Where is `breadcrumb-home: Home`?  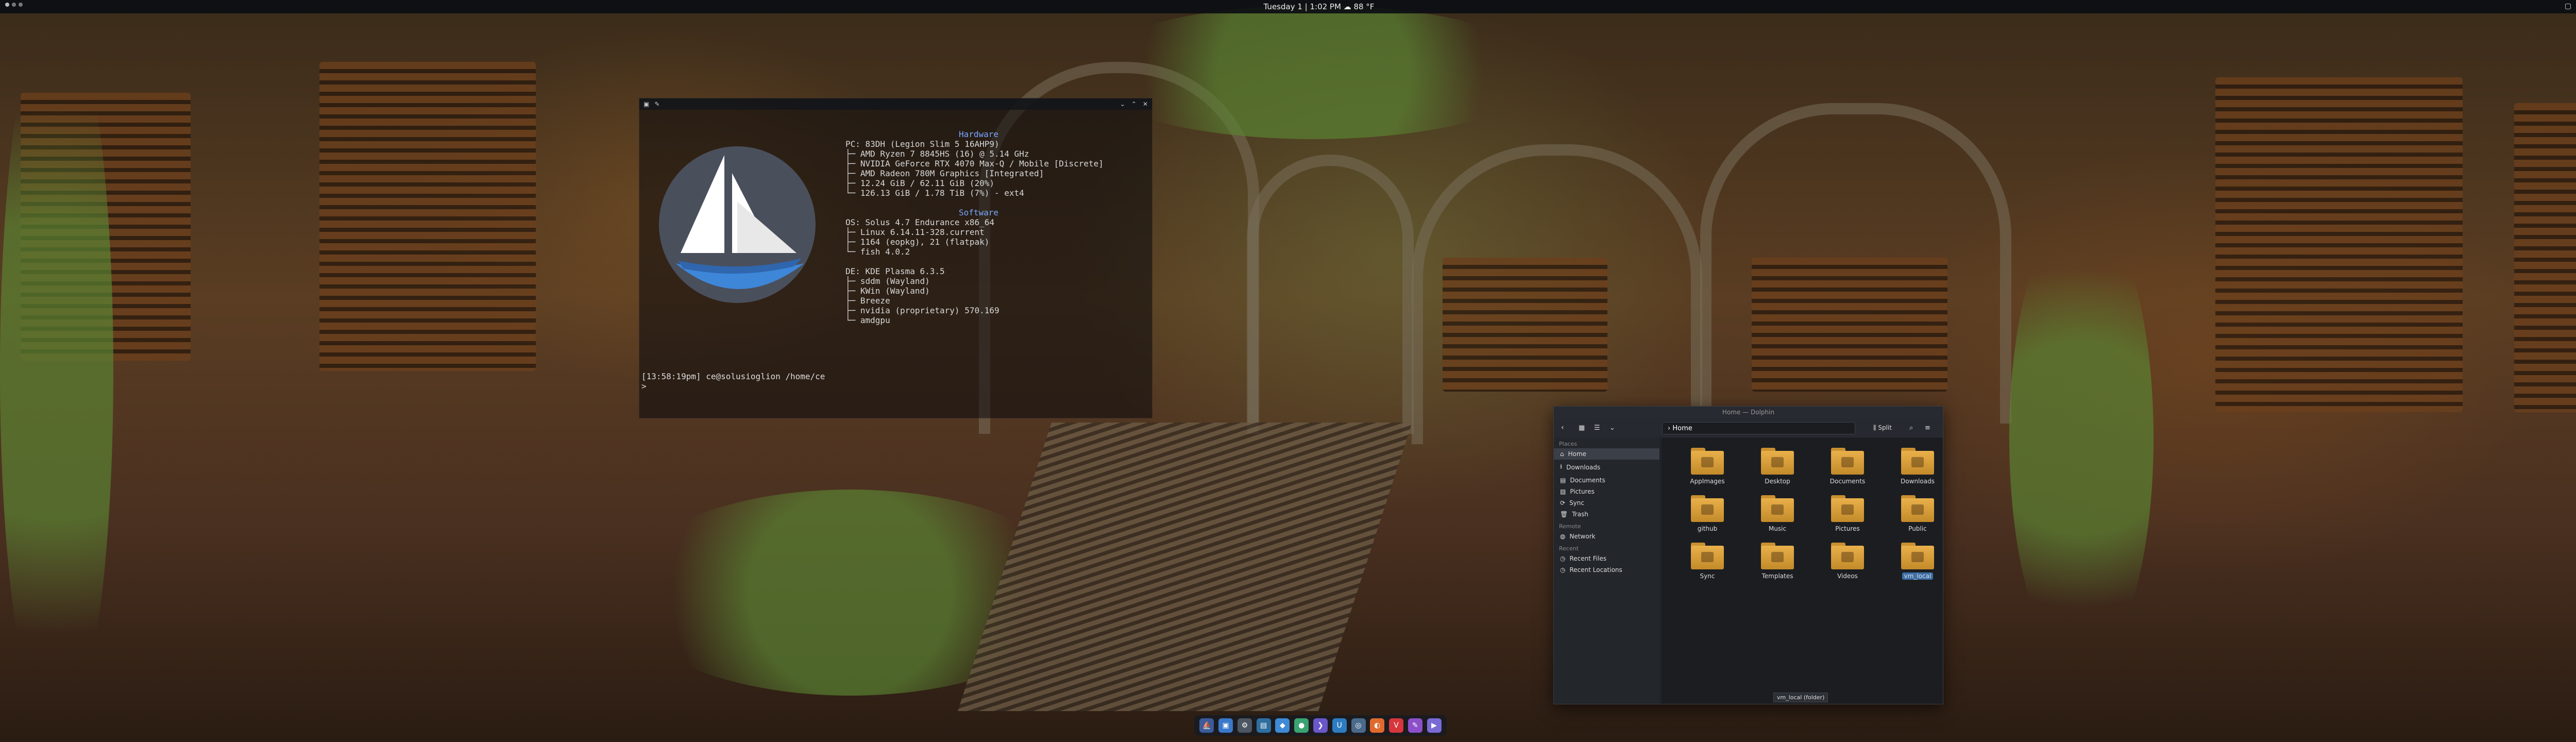 breadcrumb-home: Home is located at coordinates (1682, 428).